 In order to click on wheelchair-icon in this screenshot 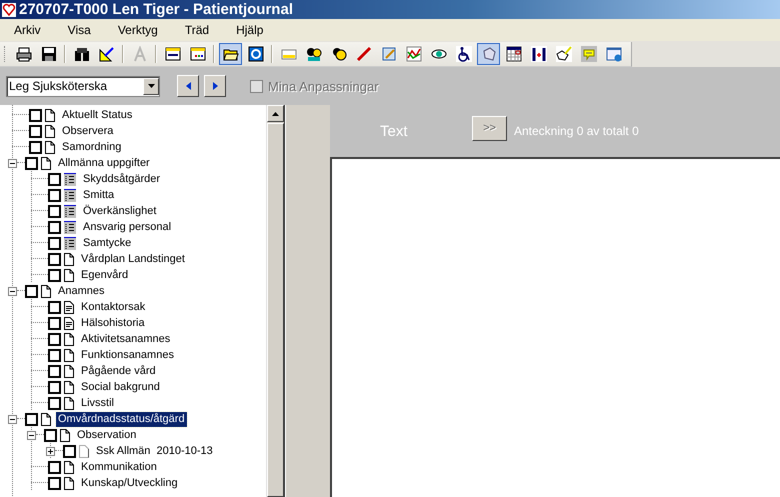, I will do `click(464, 54)`.